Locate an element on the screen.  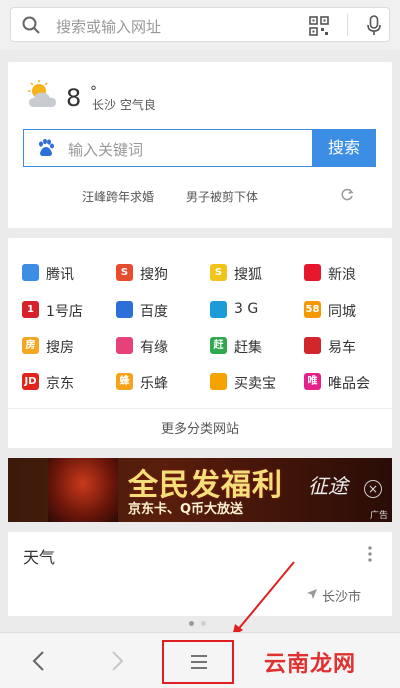
tencent-icon is located at coordinates (30, 272).